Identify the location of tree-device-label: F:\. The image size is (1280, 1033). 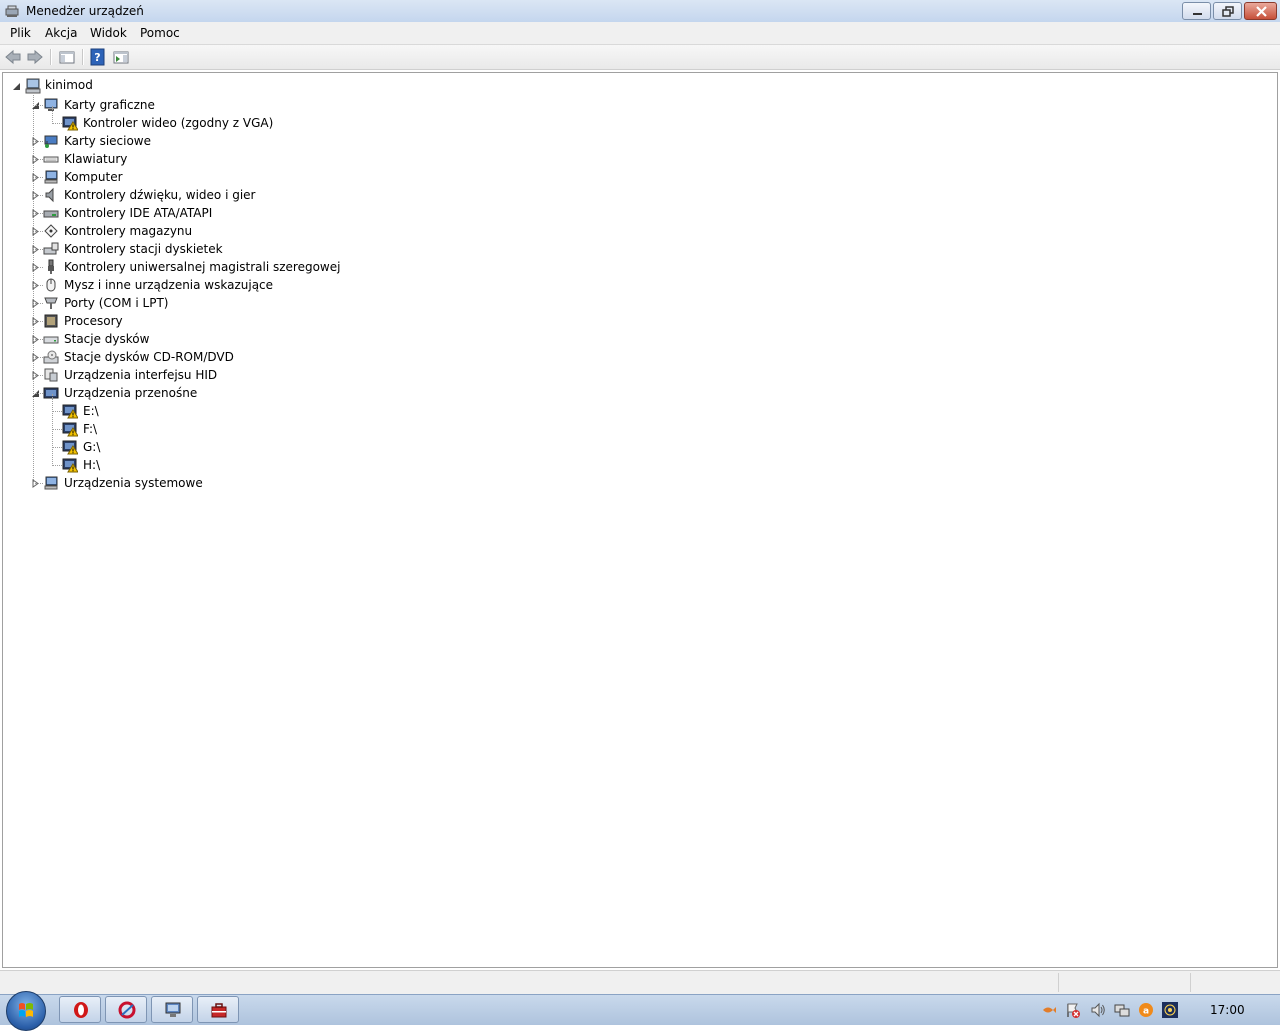
(90, 429).